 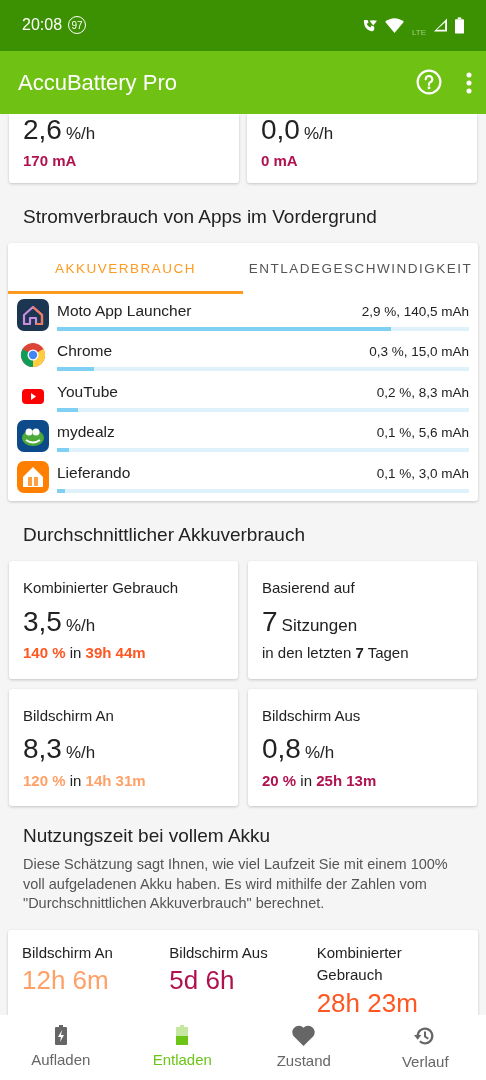 I want to click on rate-value: 0,0, so click(x=280, y=129).